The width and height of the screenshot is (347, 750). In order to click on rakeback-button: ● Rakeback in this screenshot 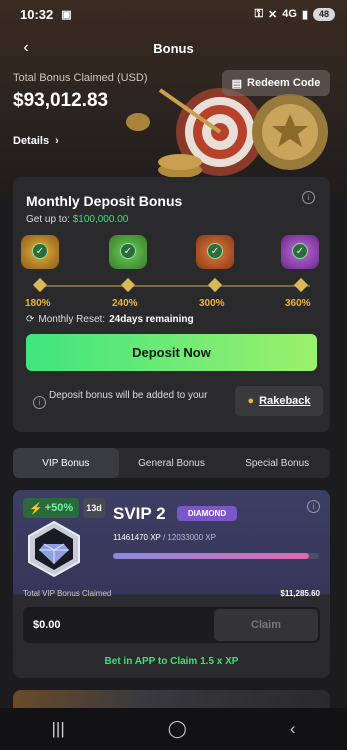, I will do `click(279, 401)`.